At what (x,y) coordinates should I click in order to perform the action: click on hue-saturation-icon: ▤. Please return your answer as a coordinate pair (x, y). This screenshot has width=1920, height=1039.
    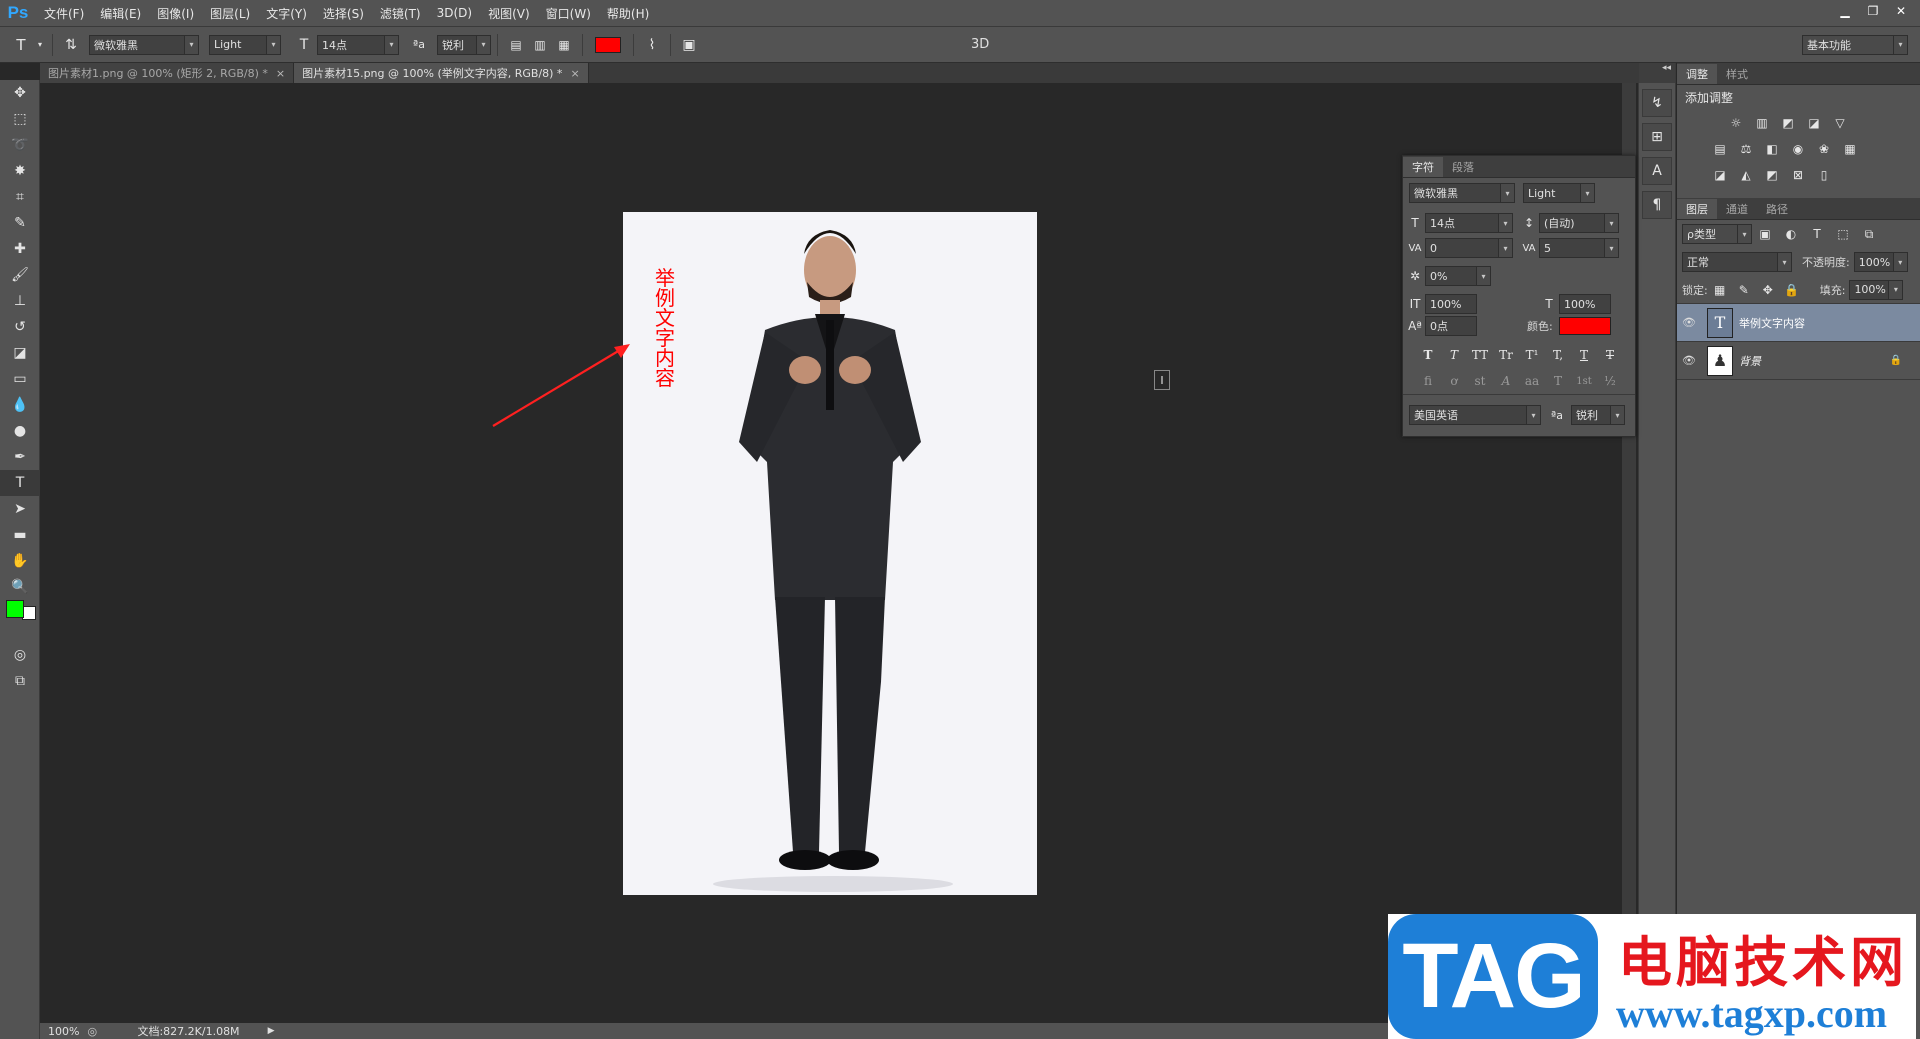
    Looking at the image, I should click on (1720, 149).